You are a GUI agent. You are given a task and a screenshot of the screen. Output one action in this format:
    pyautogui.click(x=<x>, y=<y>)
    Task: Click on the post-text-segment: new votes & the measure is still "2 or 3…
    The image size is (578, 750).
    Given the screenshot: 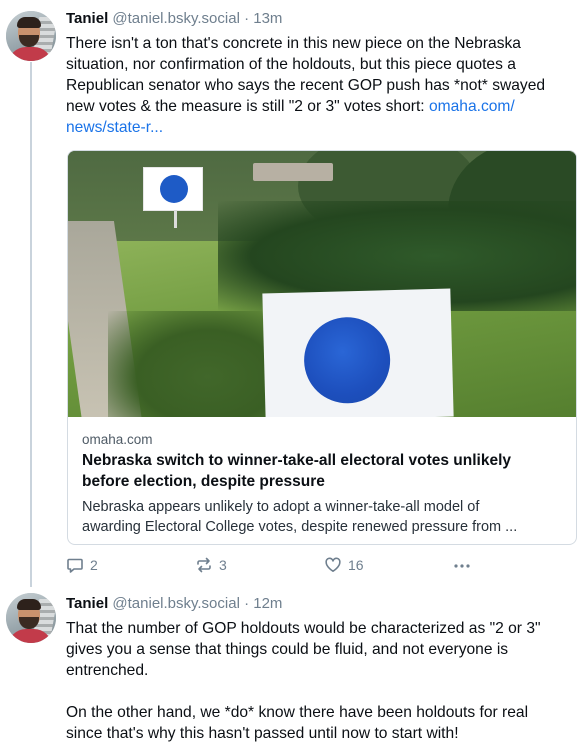 What is the action you would take?
    pyautogui.click(x=247, y=106)
    